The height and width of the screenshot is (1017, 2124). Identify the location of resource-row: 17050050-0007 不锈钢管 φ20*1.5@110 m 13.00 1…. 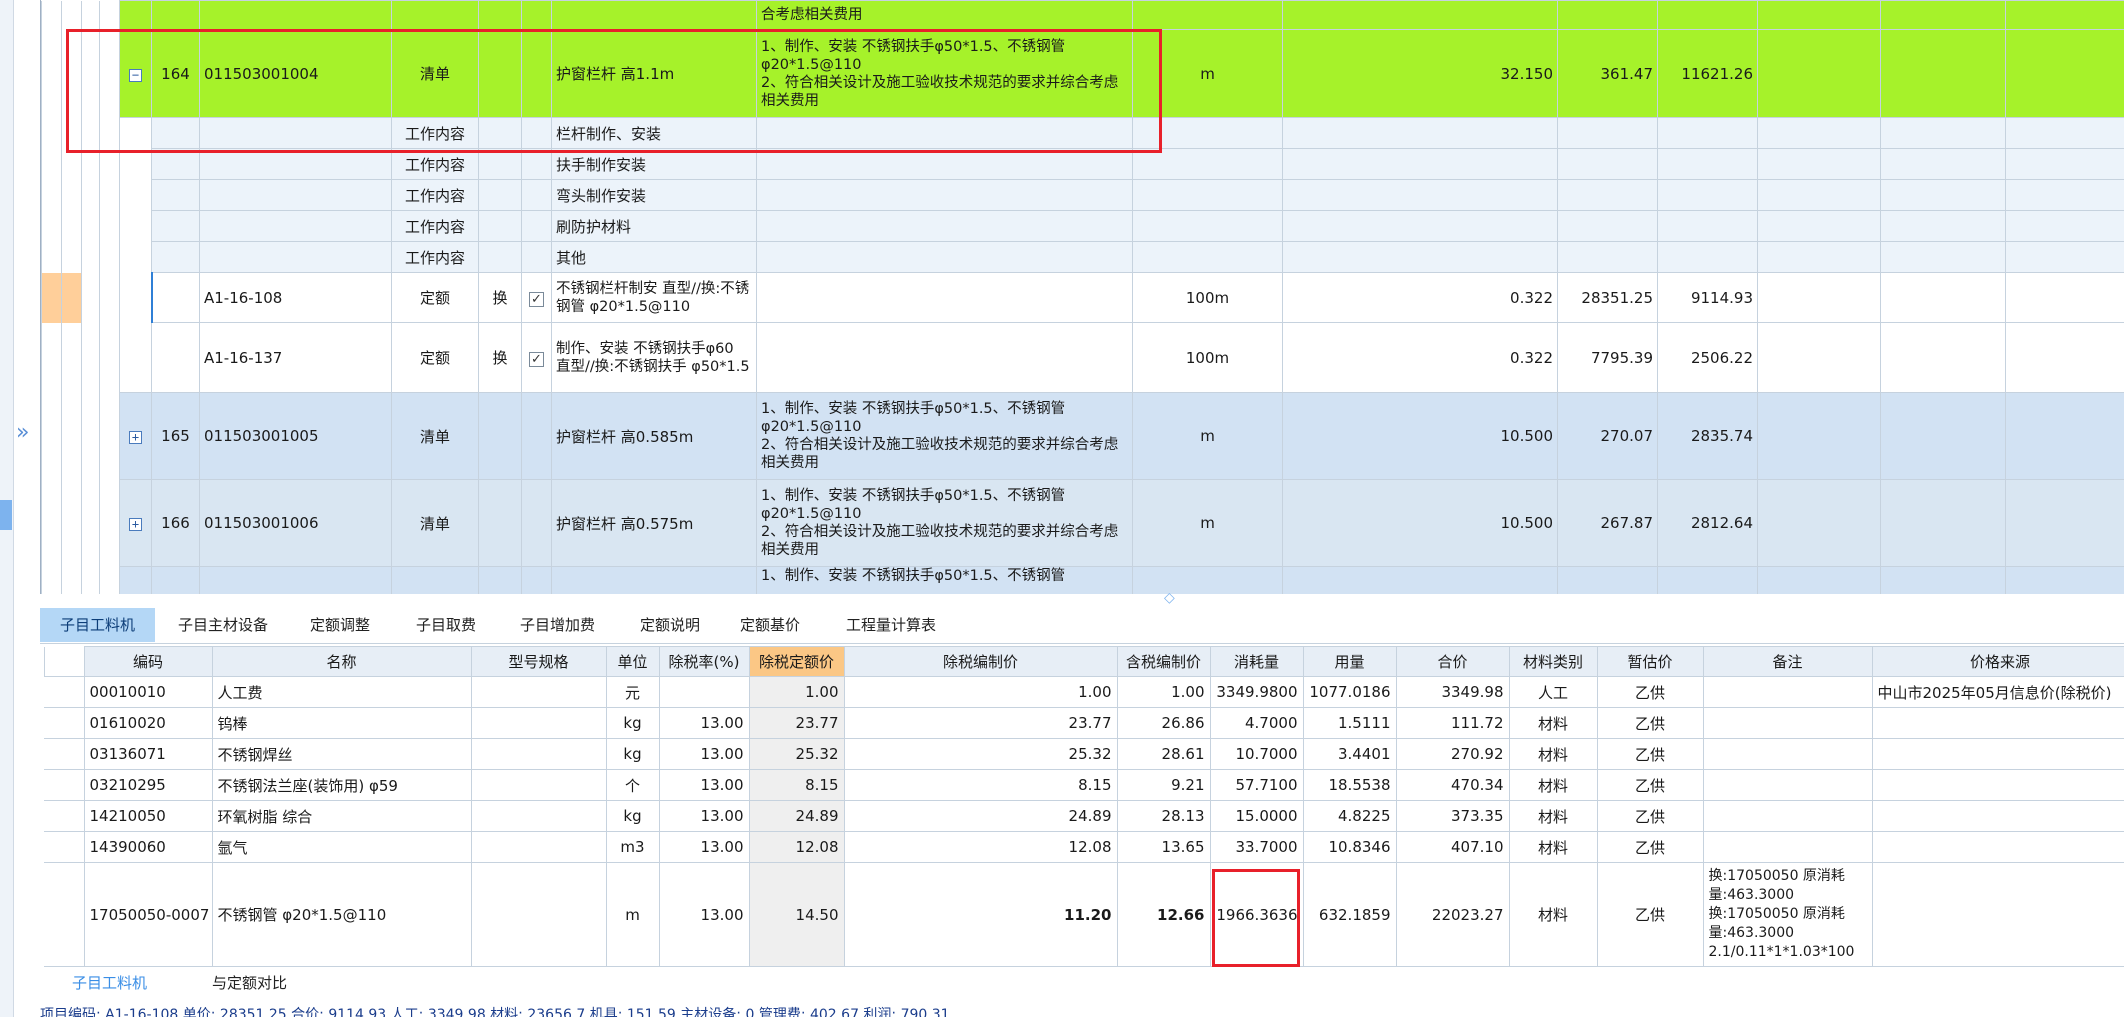
(1082, 914).